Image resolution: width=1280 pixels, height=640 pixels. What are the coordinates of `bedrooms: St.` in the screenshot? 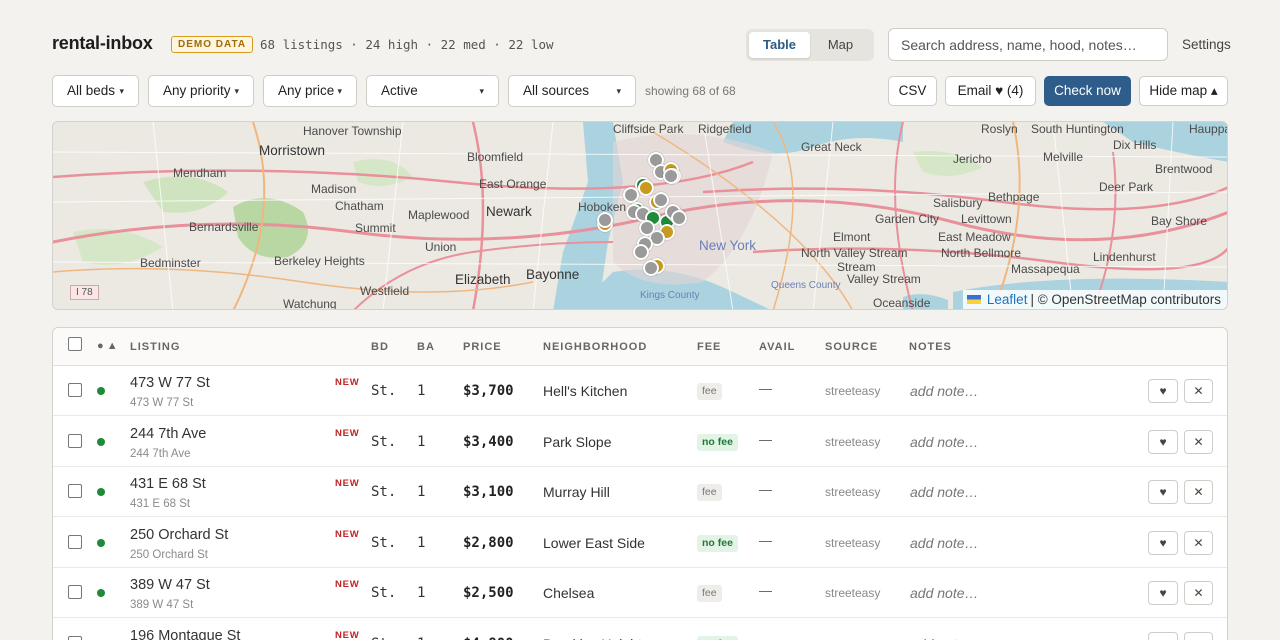 It's located at (384, 593).